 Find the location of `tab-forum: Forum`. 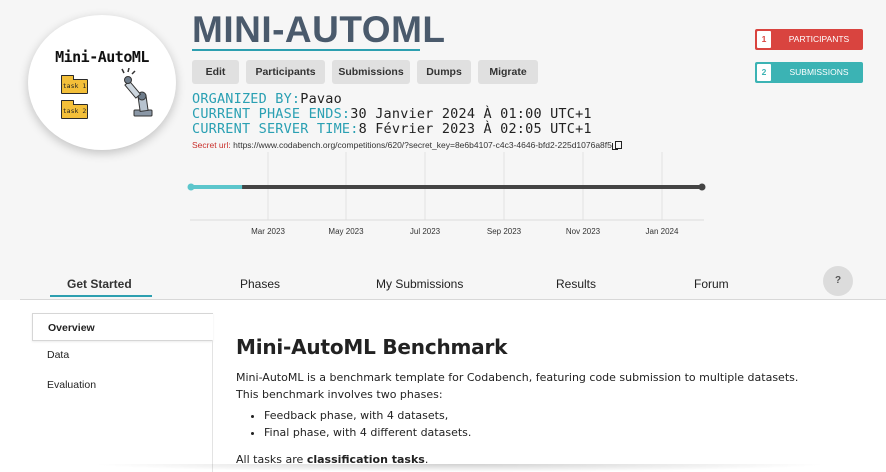

tab-forum: Forum is located at coordinates (711, 284).